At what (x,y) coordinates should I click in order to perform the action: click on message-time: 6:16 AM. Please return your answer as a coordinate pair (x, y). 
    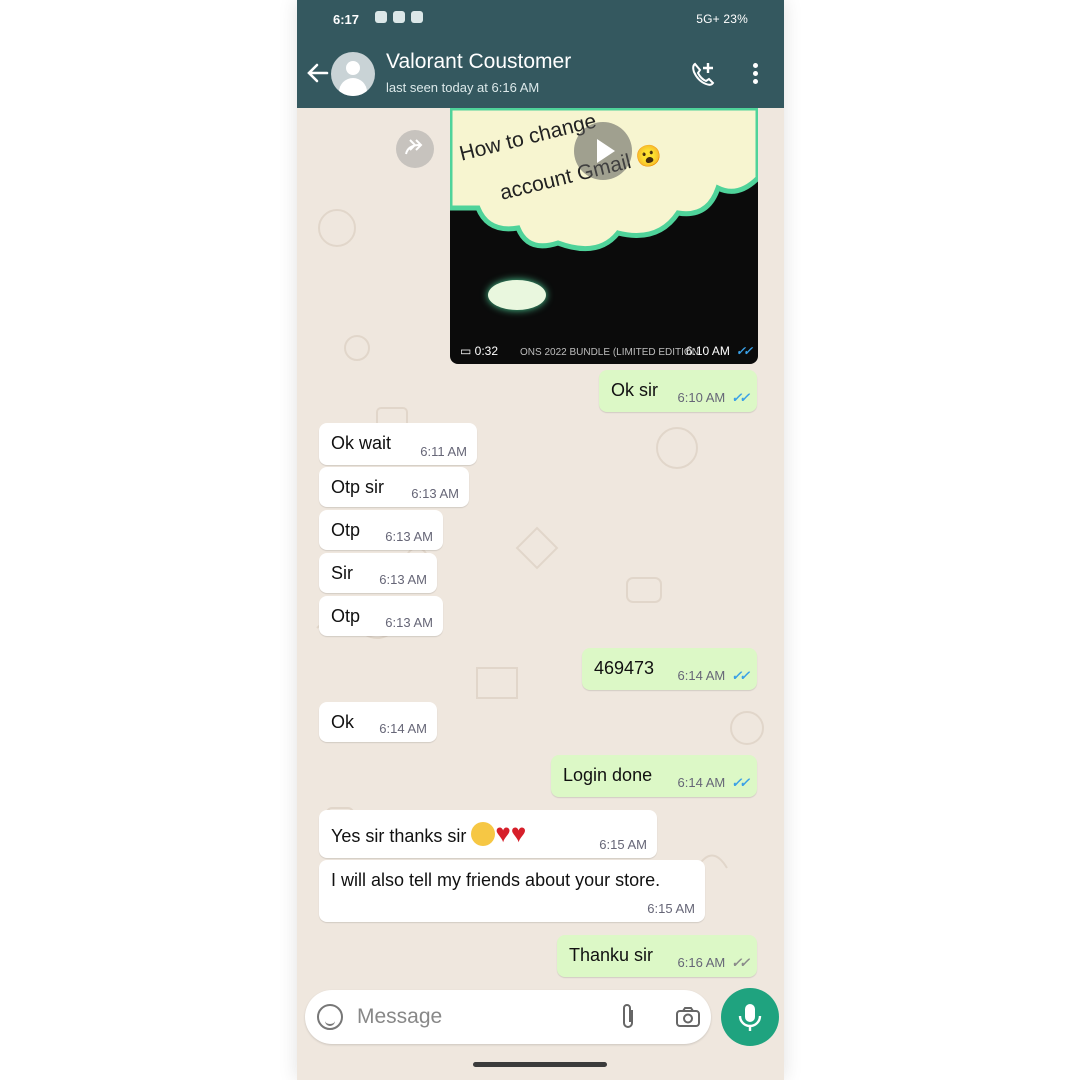
    Looking at the image, I should click on (701, 962).